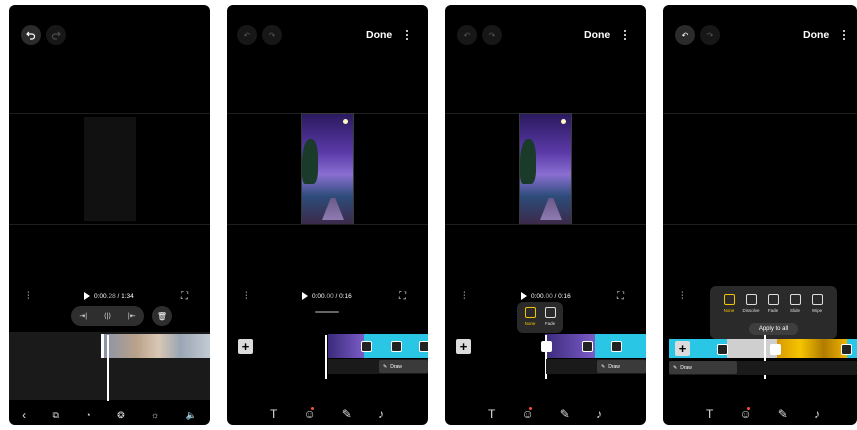  I want to click on clip-tools-pill: ⇥| ⟨|⟩ |⇤, so click(107, 316).